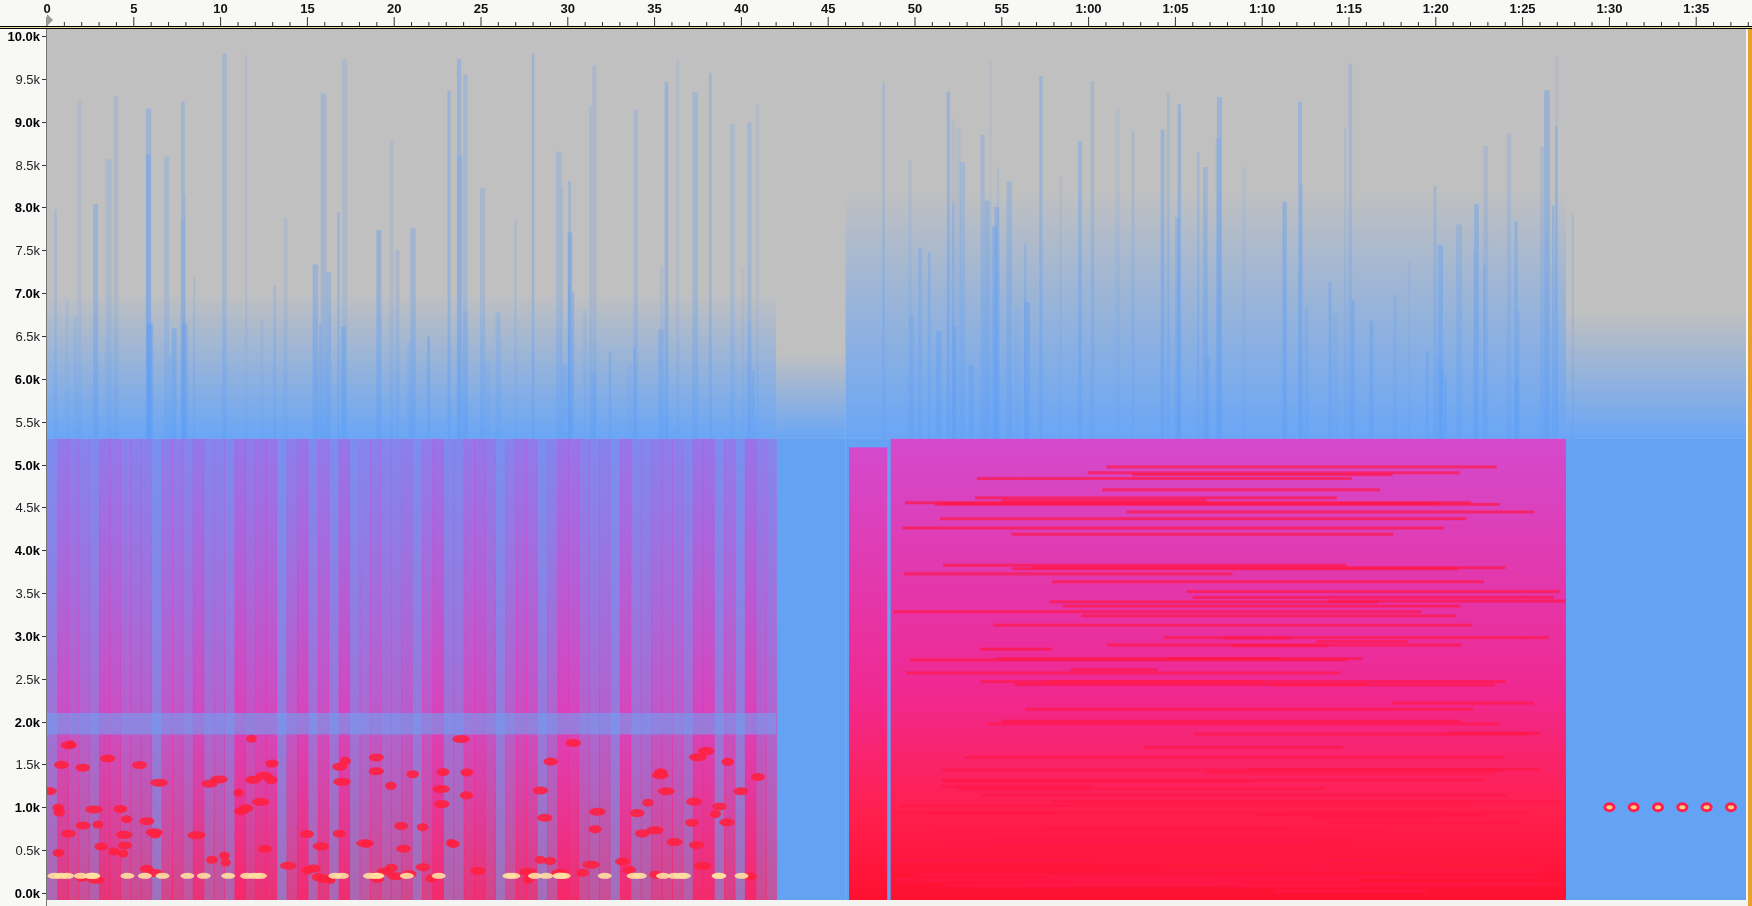 This screenshot has height=906, width=1752. What do you see at coordinates (23, 36) in the screenshot?
I see `frequency-label: 10.0k` at bounding box center [23, 36].